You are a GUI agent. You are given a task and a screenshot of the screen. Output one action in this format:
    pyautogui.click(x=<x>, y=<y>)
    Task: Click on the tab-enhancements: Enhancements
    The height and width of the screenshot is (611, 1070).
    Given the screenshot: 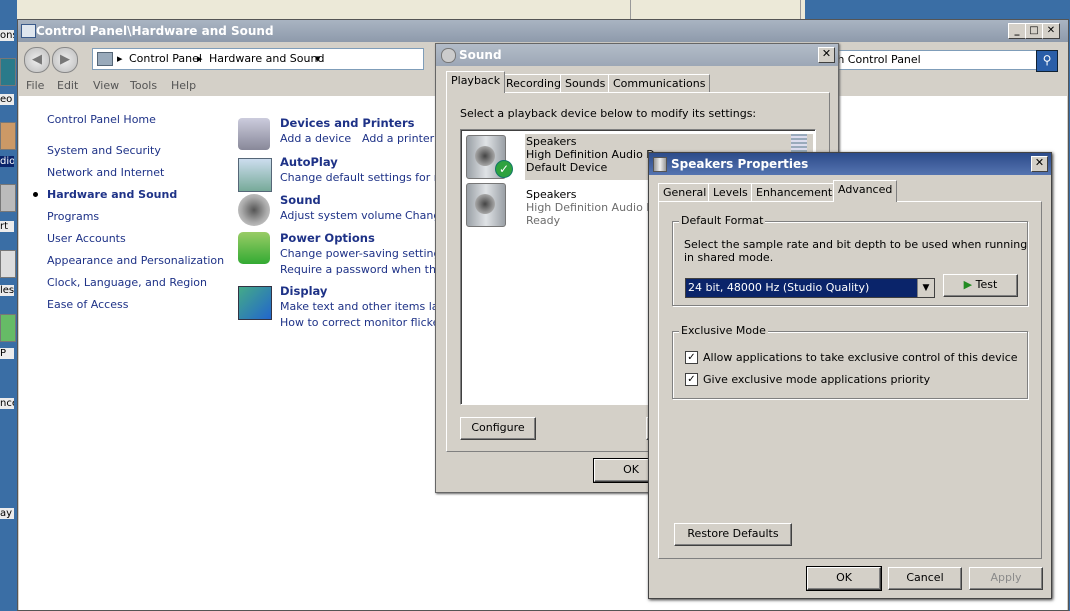 What is the action you would take?
    pyautogui.click(x=797, y=192)
    